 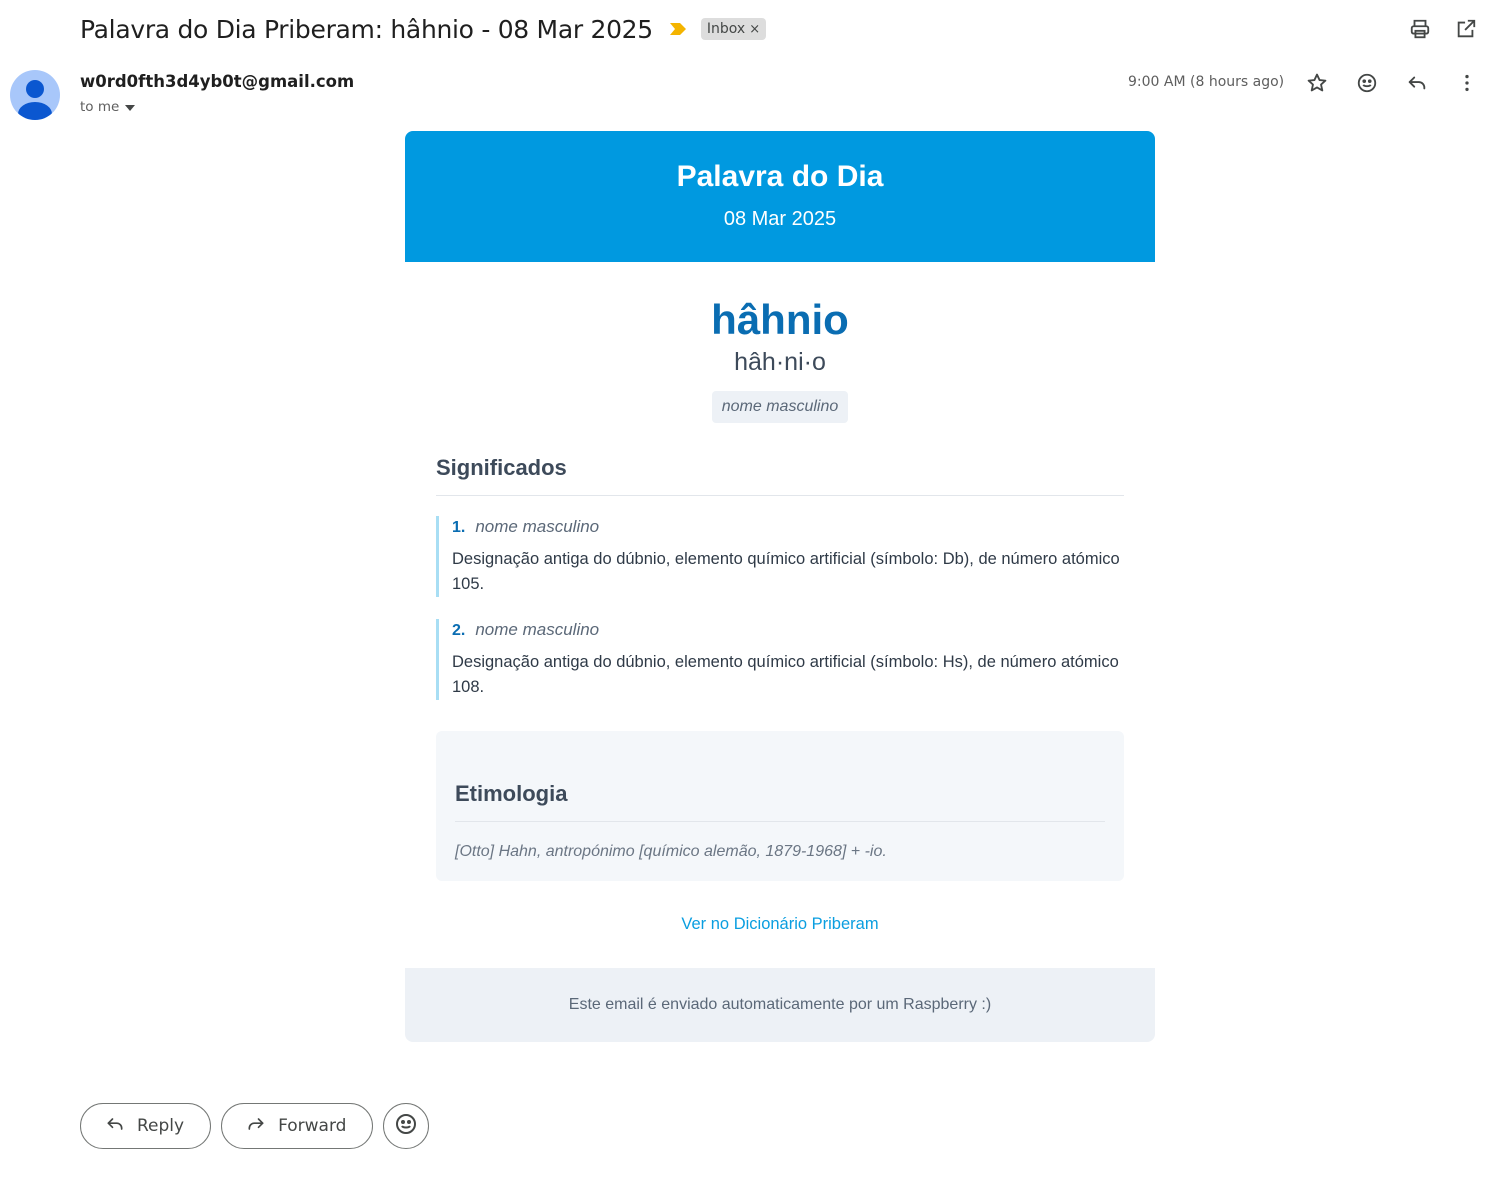 What do you see at coordinates (1206, 82) in the screenshot?
I see `message-time: 9:00 AM (8 hours ago)` at bounding box center [1206, 82].